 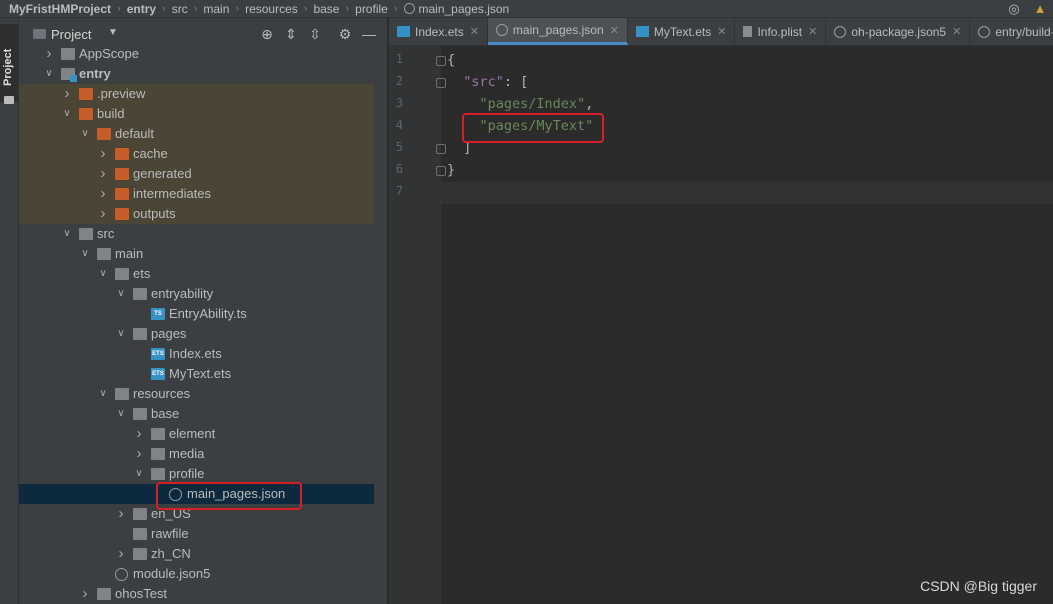 I want to click on code-line-2: "src": [, so click(x=487, y=82).